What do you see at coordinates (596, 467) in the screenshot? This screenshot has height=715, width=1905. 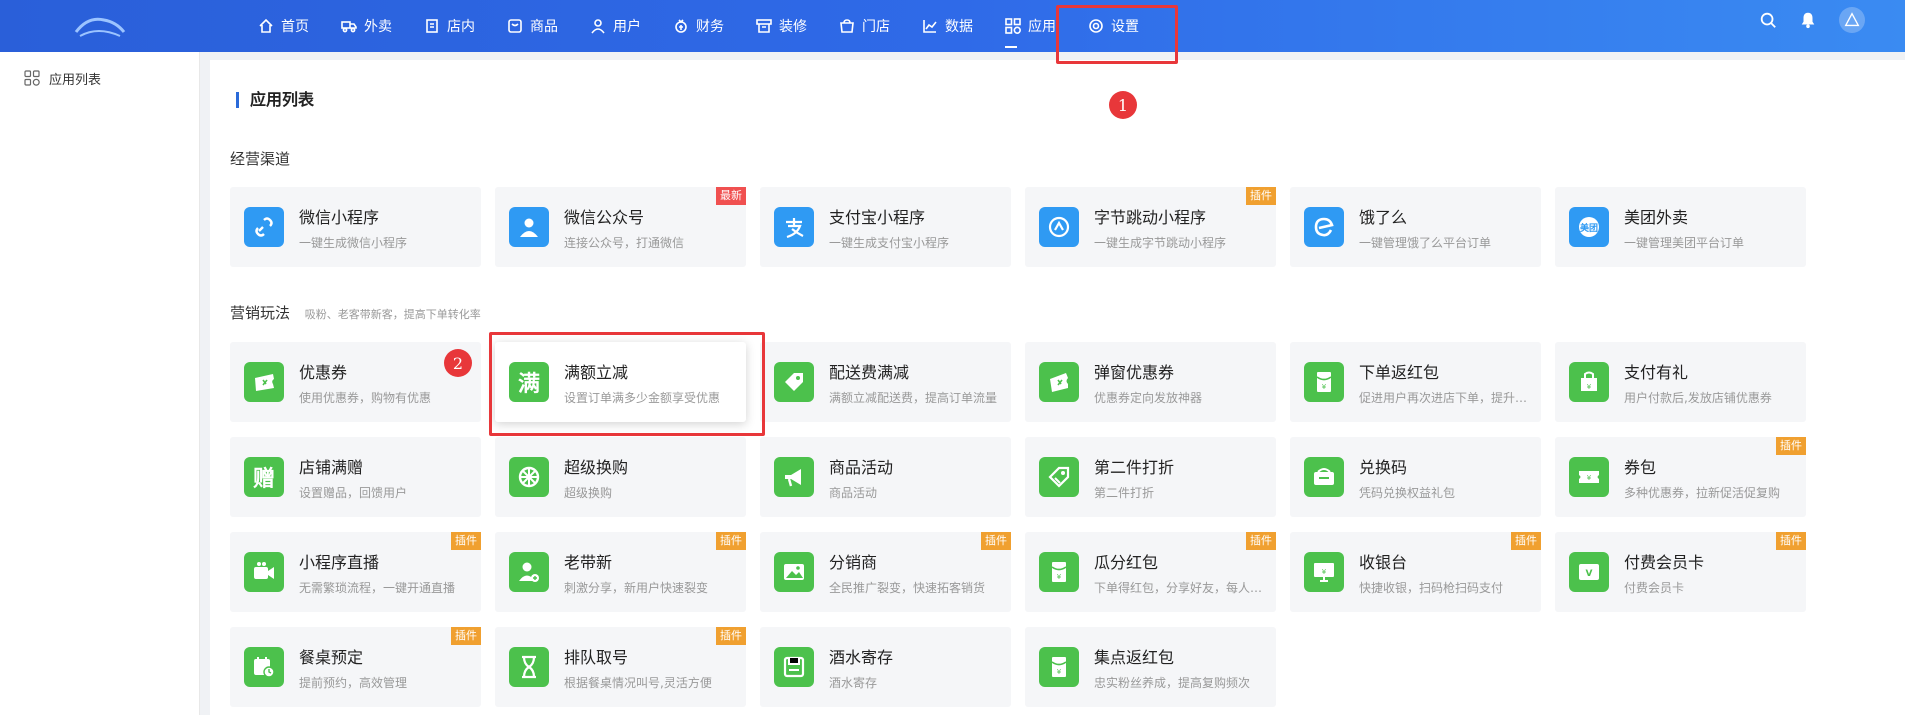 I see `app-card-name: 超级换购` at bounding box center [596, 467].